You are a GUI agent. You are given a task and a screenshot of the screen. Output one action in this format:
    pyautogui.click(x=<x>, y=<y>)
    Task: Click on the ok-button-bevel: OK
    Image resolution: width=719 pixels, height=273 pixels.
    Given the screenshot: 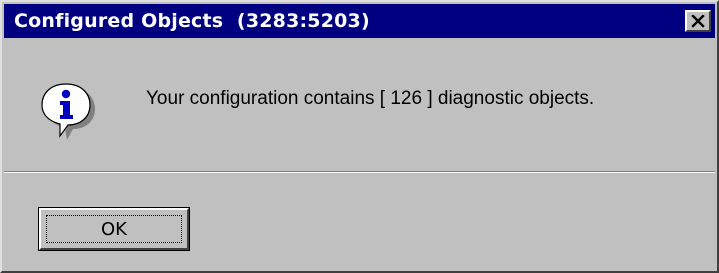 What is the action you would take?
    pyautogui.click(x=114, y=229)
    